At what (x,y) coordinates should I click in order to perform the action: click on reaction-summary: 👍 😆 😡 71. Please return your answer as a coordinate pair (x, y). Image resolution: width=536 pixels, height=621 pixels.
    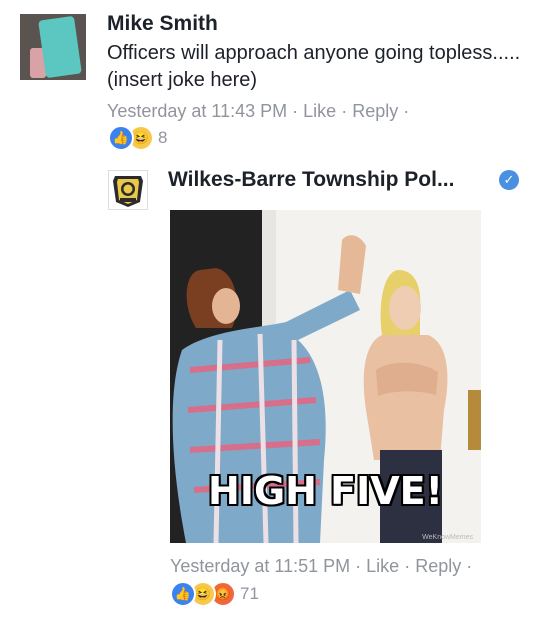
    Looking at the image, I should click on (214, 594).